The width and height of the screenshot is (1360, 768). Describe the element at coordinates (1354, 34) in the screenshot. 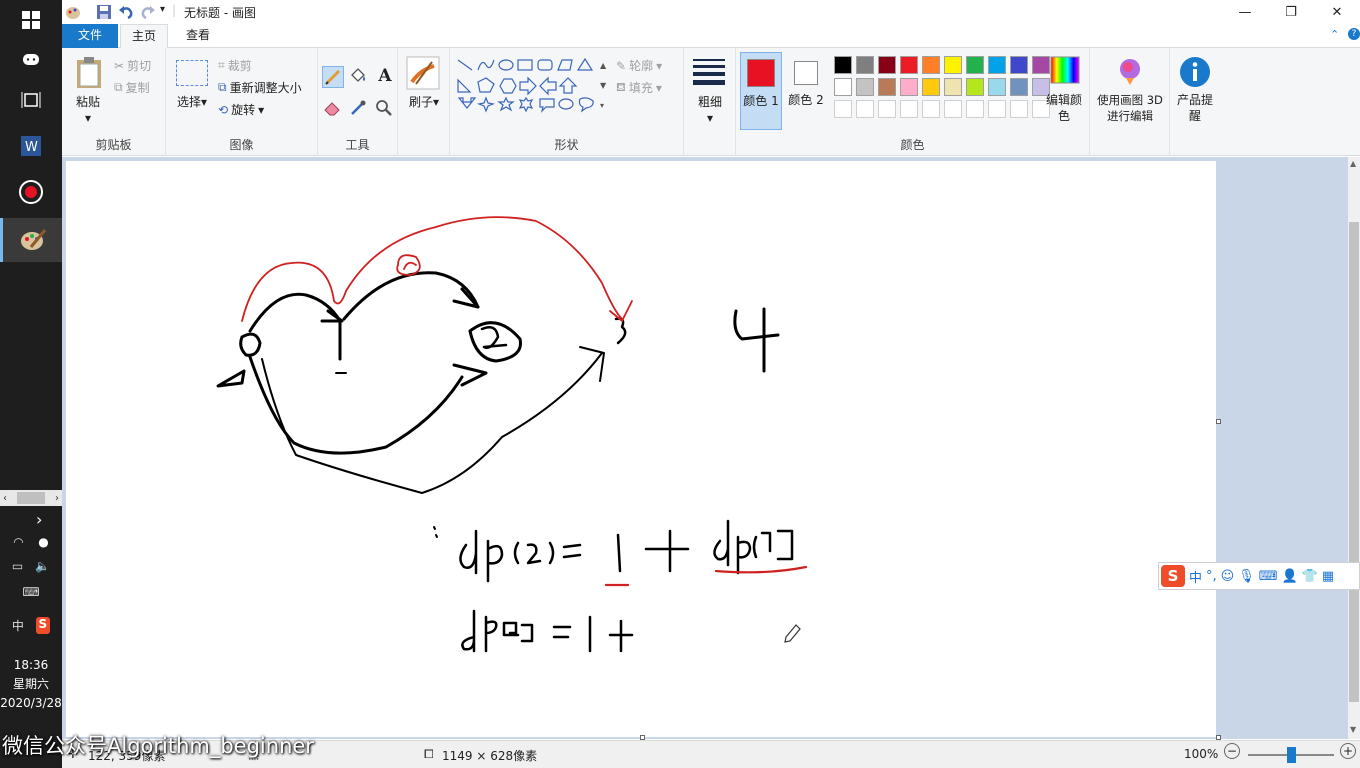

I see `help-icon: ?` at that location.